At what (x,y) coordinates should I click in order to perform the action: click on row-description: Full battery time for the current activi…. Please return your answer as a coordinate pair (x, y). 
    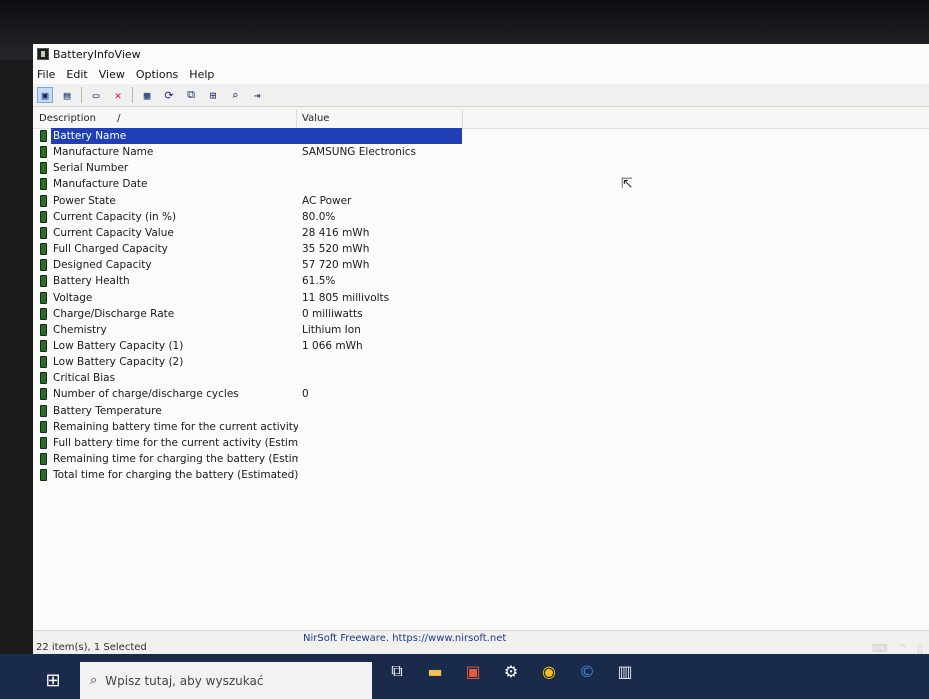
    Looking at the image, I should click on (175, 442).